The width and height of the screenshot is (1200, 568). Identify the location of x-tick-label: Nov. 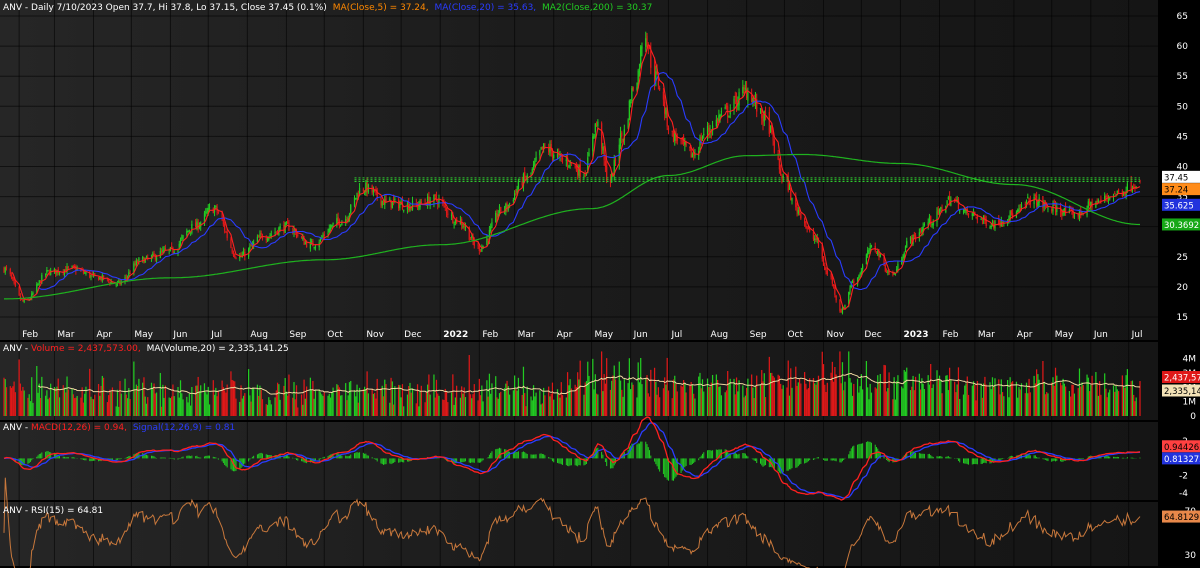
(836, 335).